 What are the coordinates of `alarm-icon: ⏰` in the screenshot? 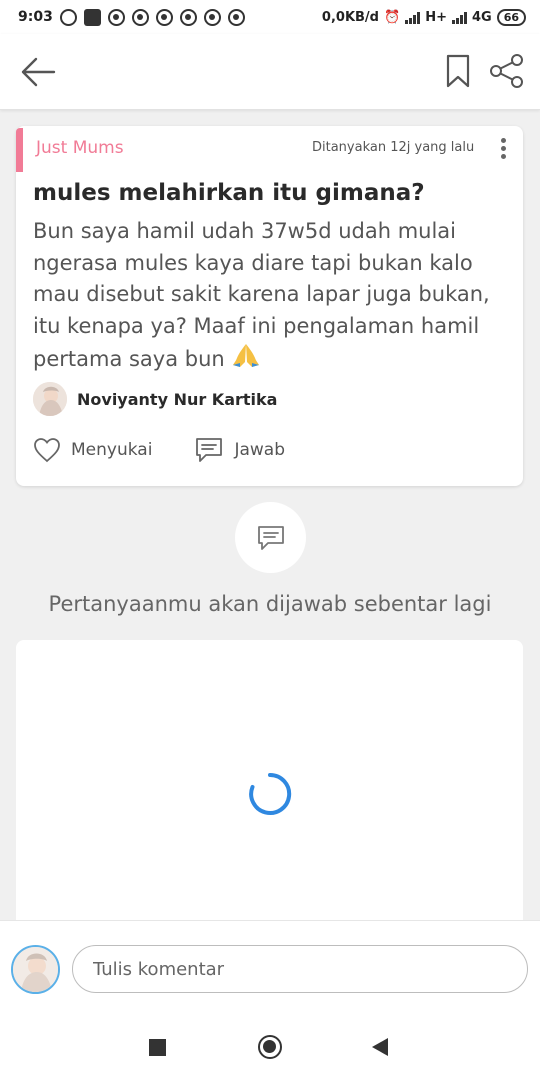 It's located at (392, 17).